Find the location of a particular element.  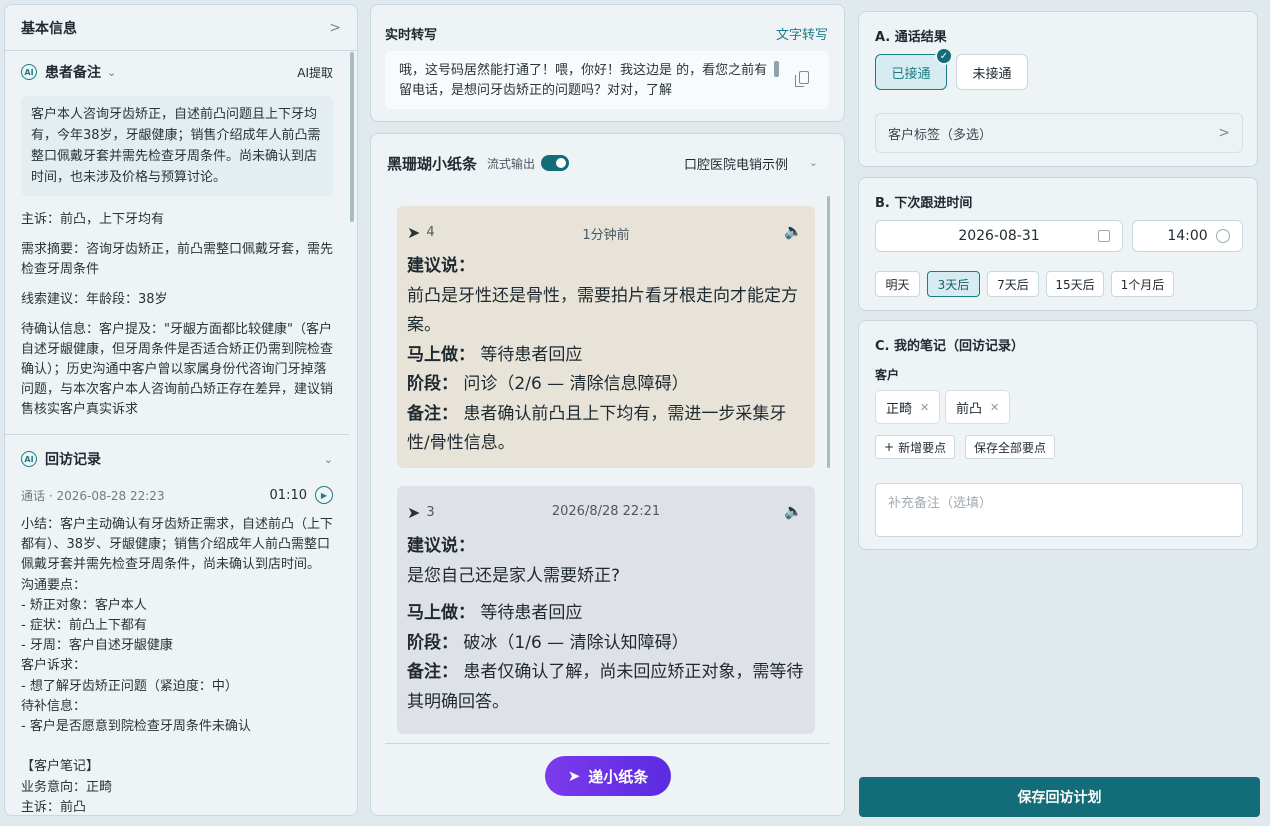

add-point-button: + 新增要点 is located at coordinates (915, 447).